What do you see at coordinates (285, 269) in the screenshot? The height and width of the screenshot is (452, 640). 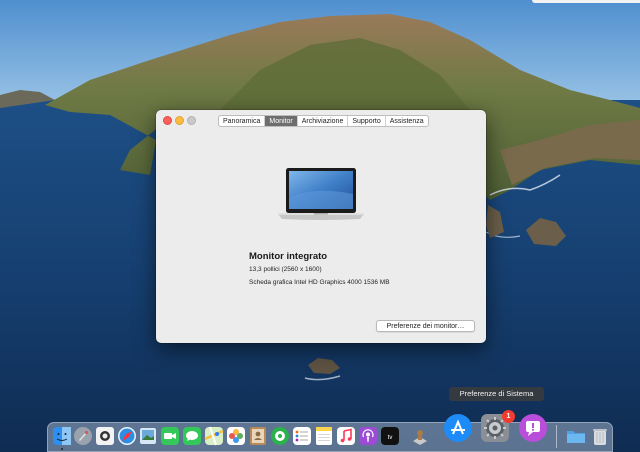 I see `display-size-resolution: 13,3 pollici (2560 x 1600)` at bounding box center [285, 269].